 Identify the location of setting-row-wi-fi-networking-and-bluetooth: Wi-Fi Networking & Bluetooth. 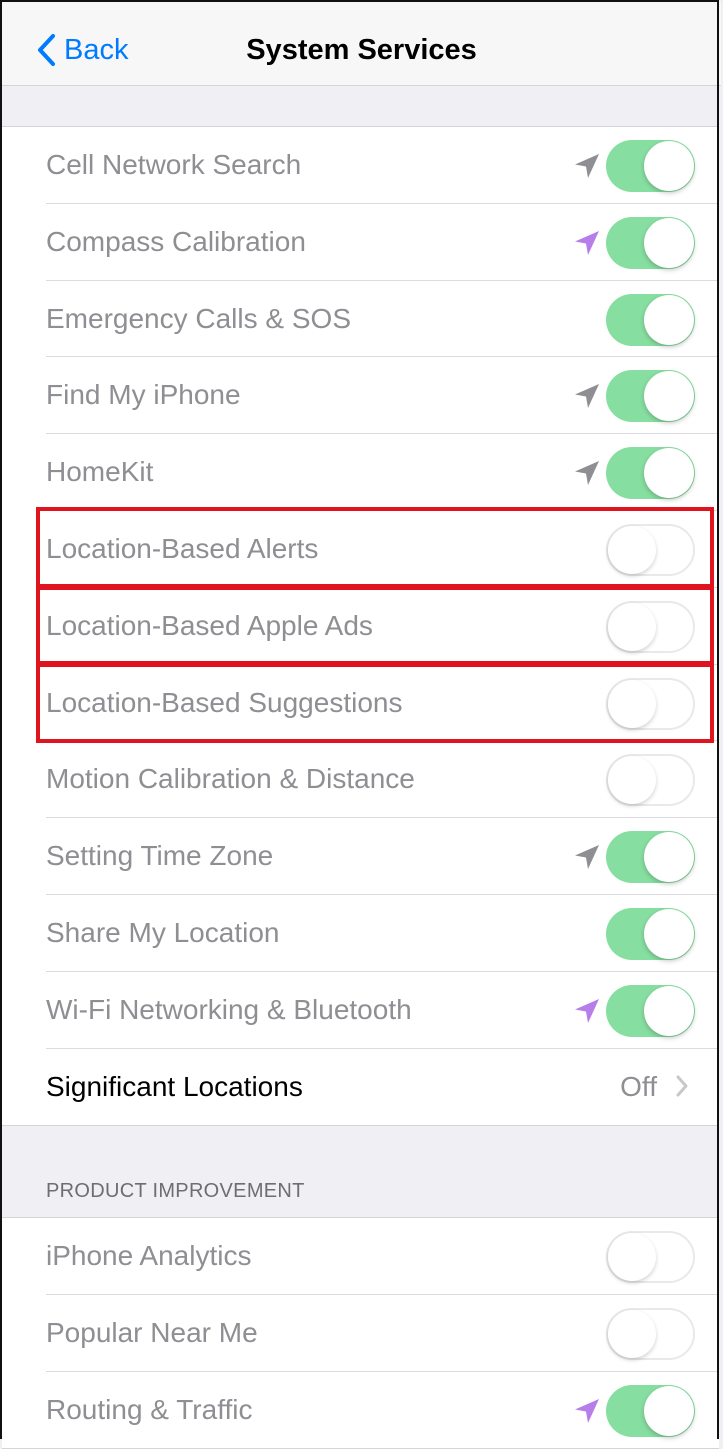
(360, 1010).